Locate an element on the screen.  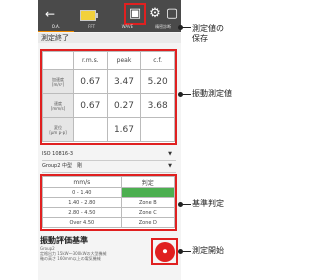
status-text: 測定終了 is located at coordinates (109, 38).